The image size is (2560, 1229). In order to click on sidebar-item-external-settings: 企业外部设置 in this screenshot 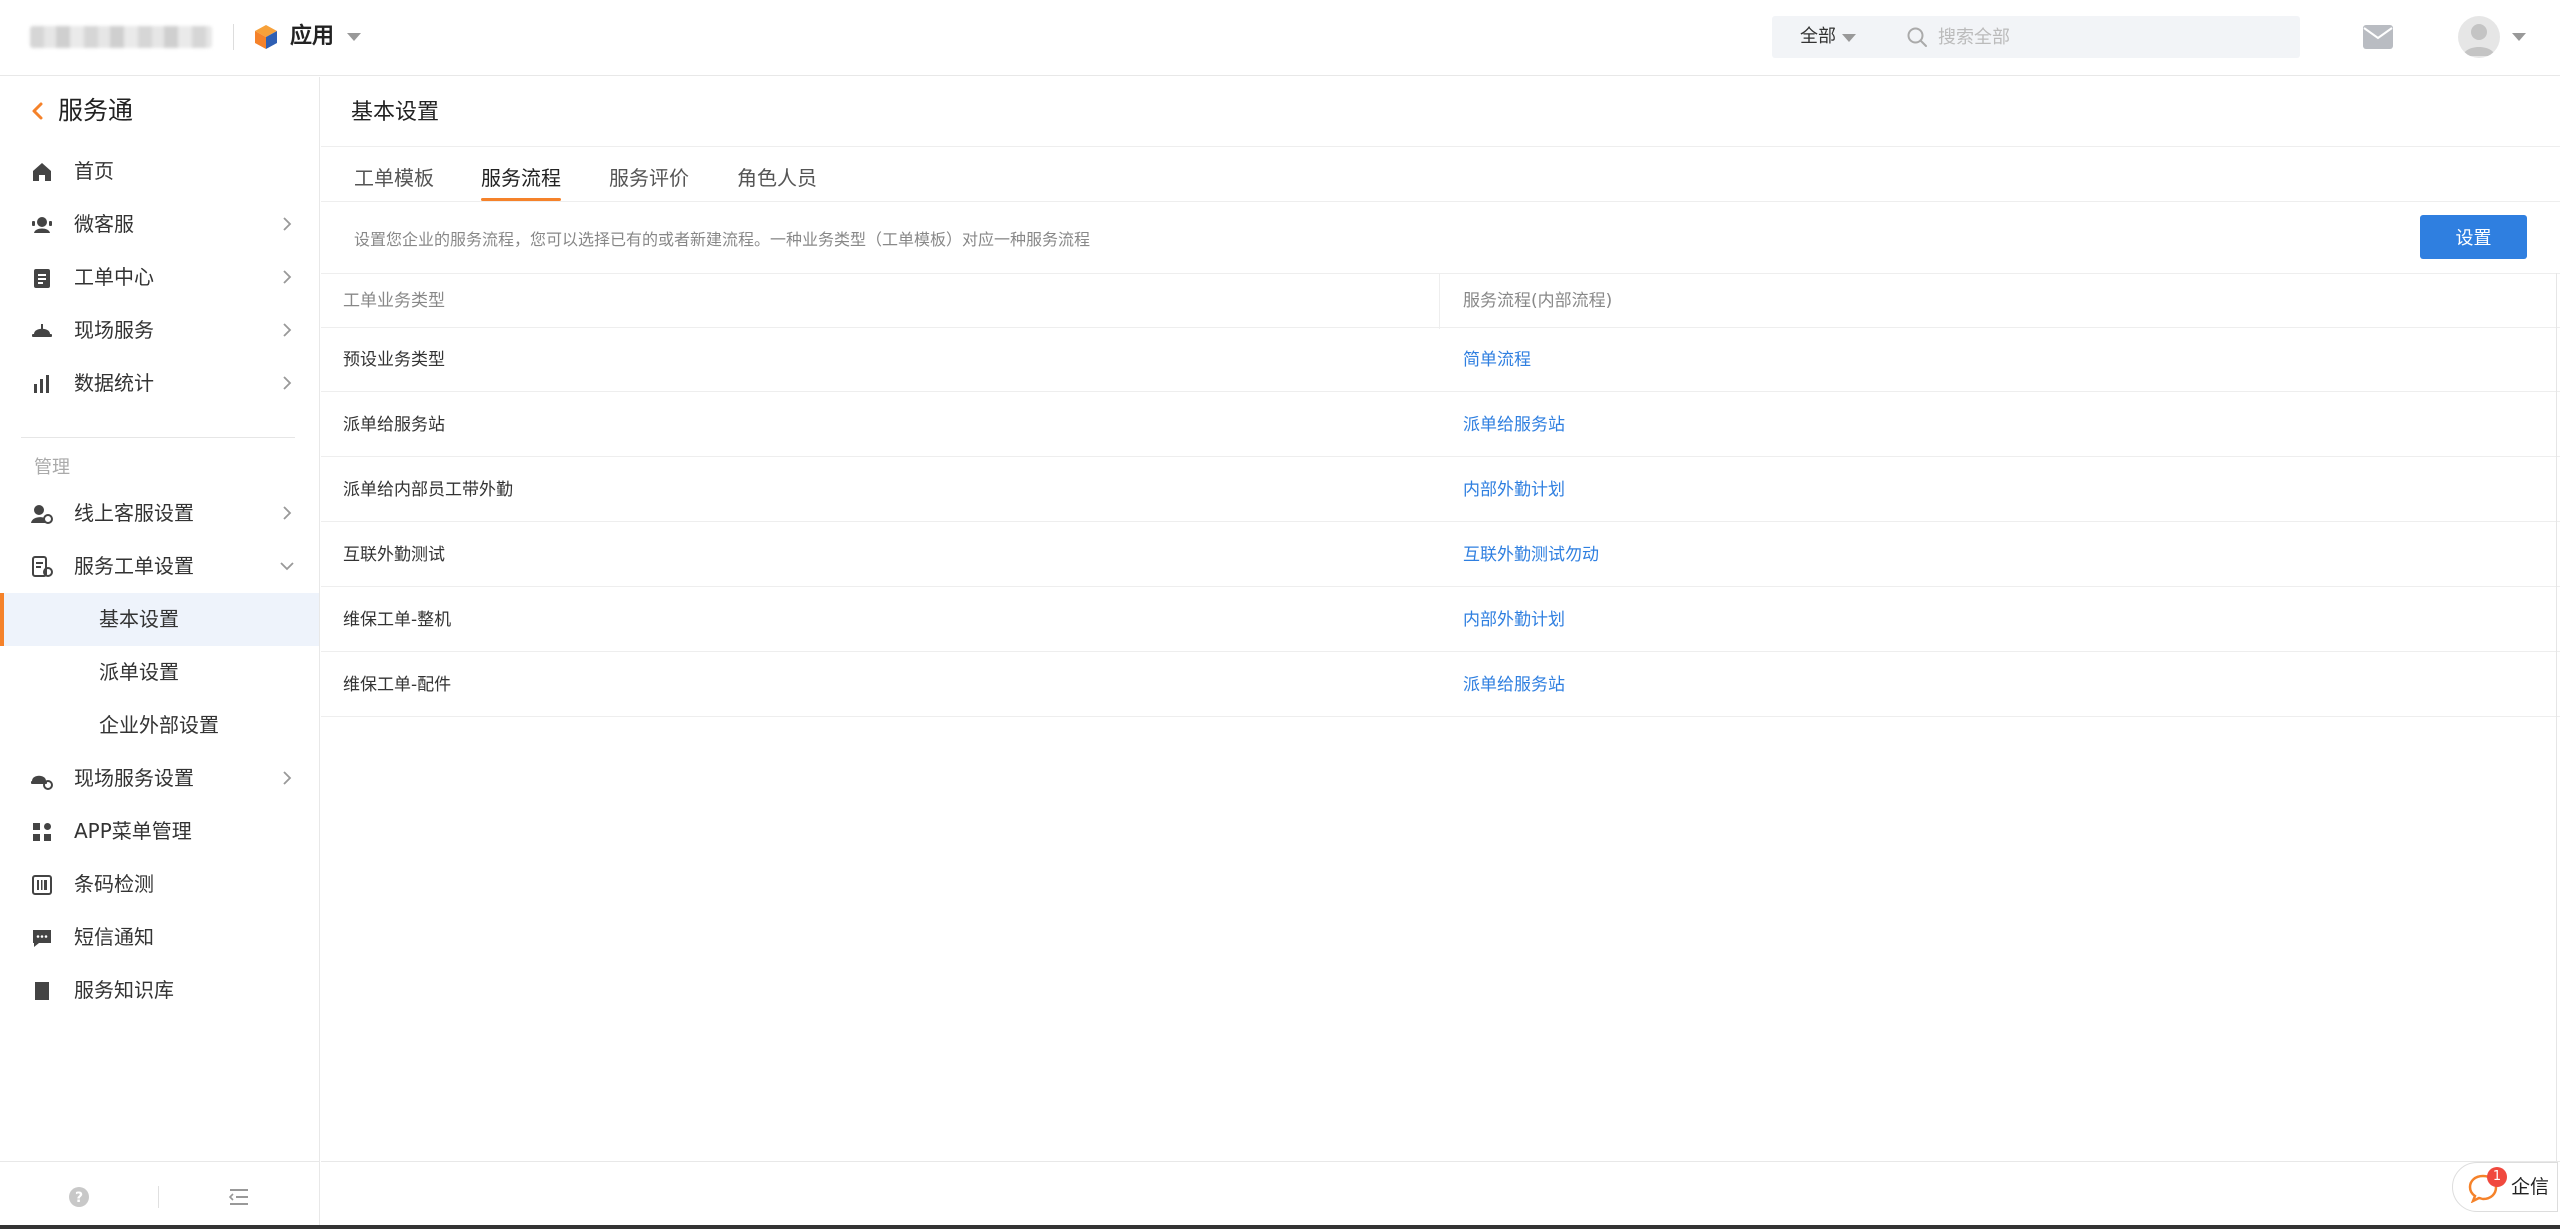, I will do `click(159, 725)`.